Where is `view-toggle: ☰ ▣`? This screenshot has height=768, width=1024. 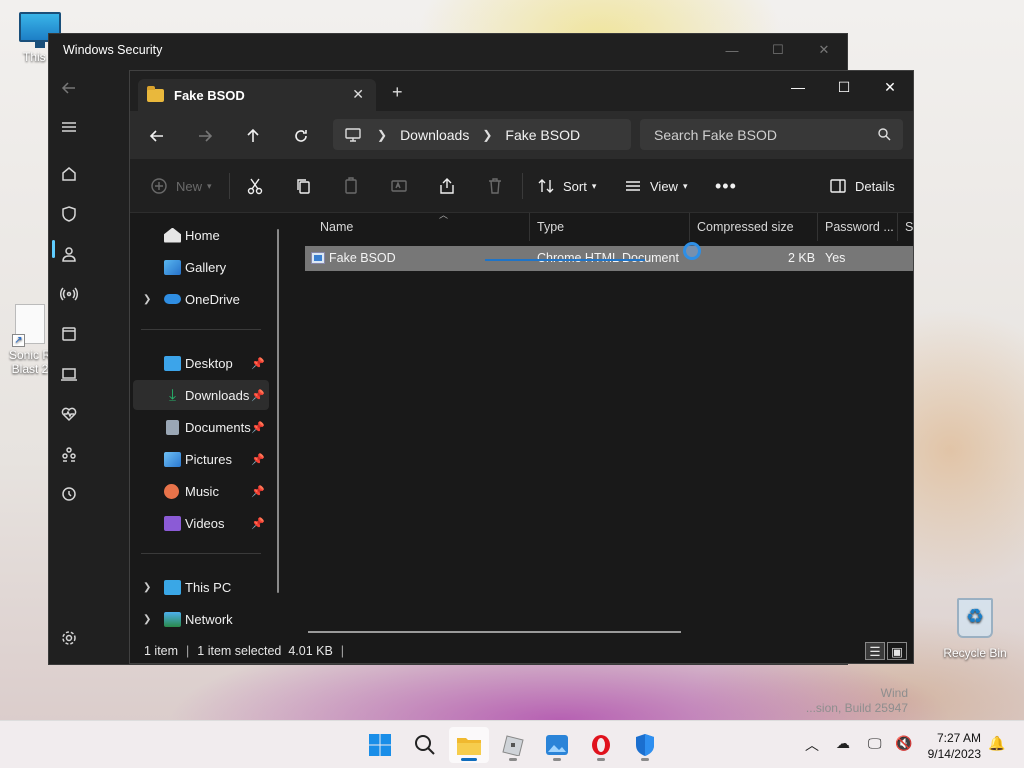 view-toggle: ☰ ▣ is located at coordinates (886, 651).